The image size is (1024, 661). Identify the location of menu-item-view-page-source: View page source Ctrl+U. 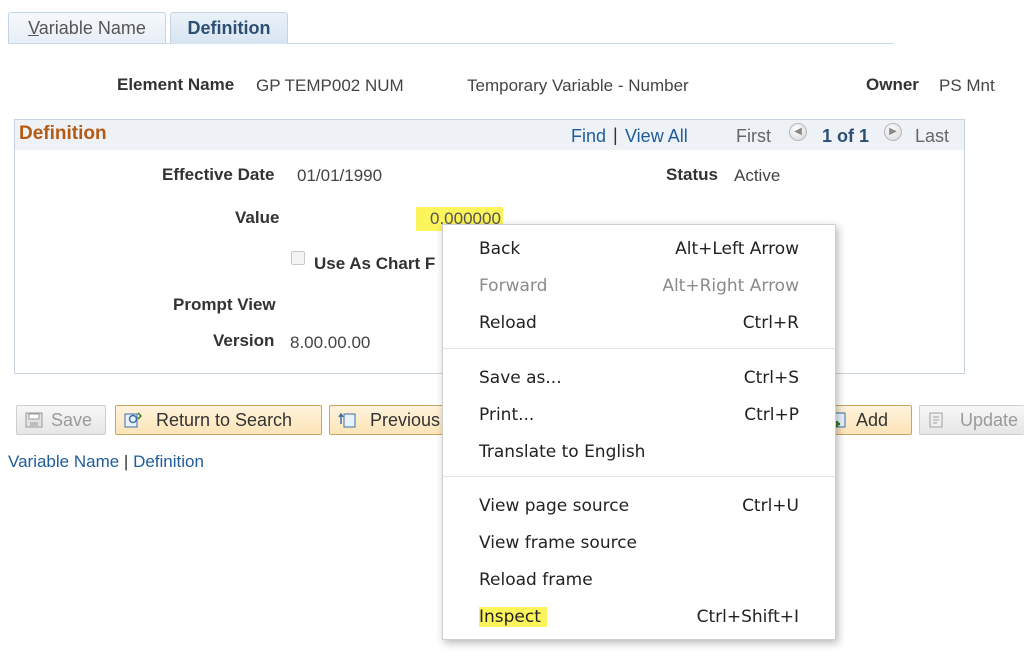
(639, 506).